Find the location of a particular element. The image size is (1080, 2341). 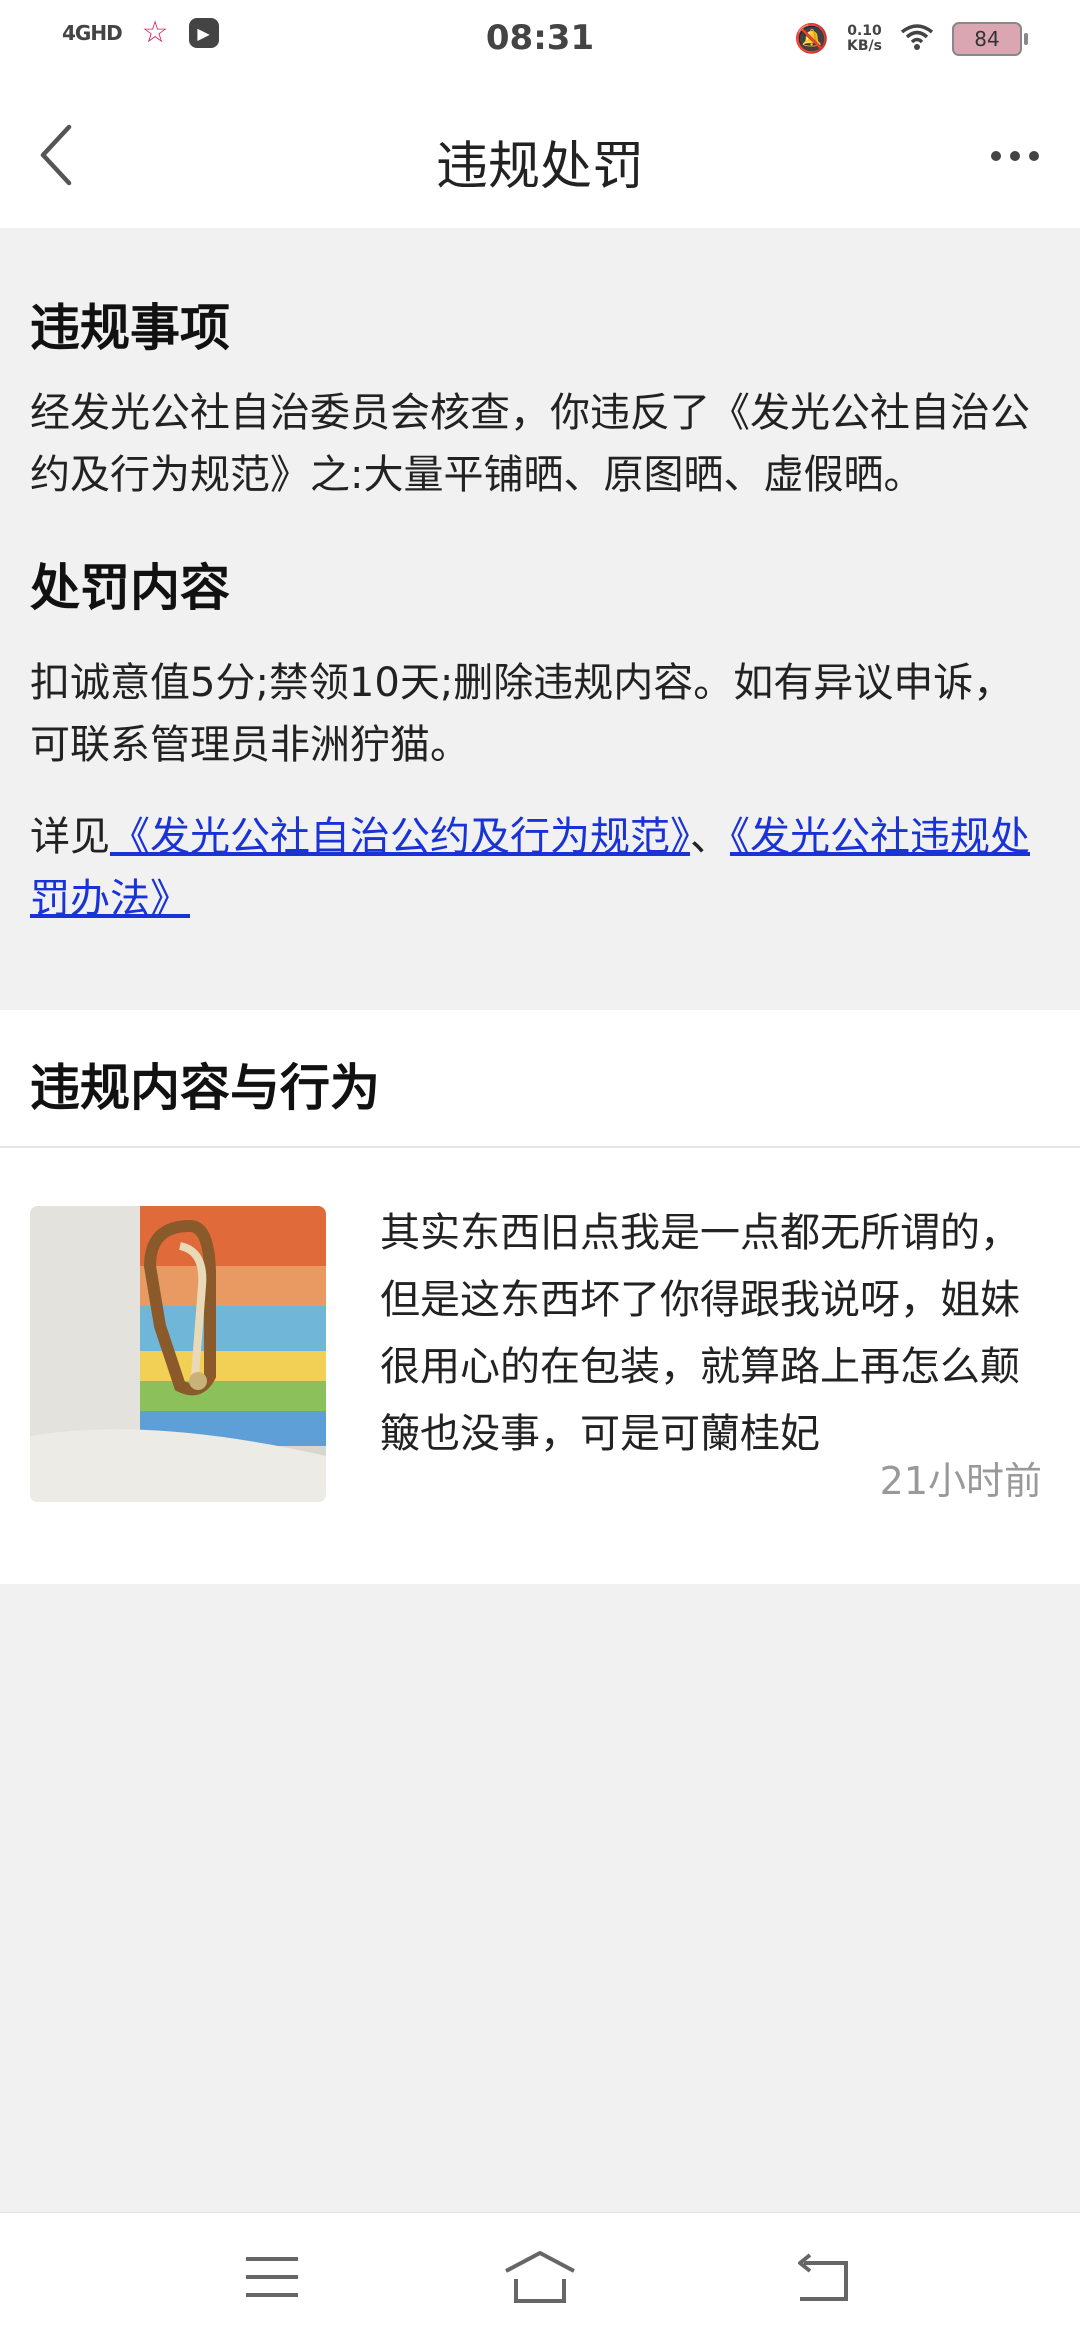

header-bar: 违规处罚 is located at coordinates (540, 154).